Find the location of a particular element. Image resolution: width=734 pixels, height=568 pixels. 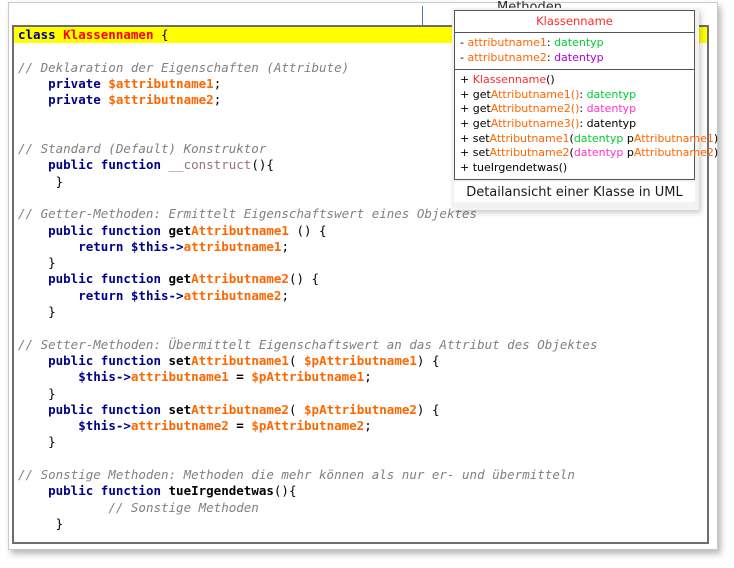

code-line: public function getAttributname1 () { is located at coordinates (360, 231).